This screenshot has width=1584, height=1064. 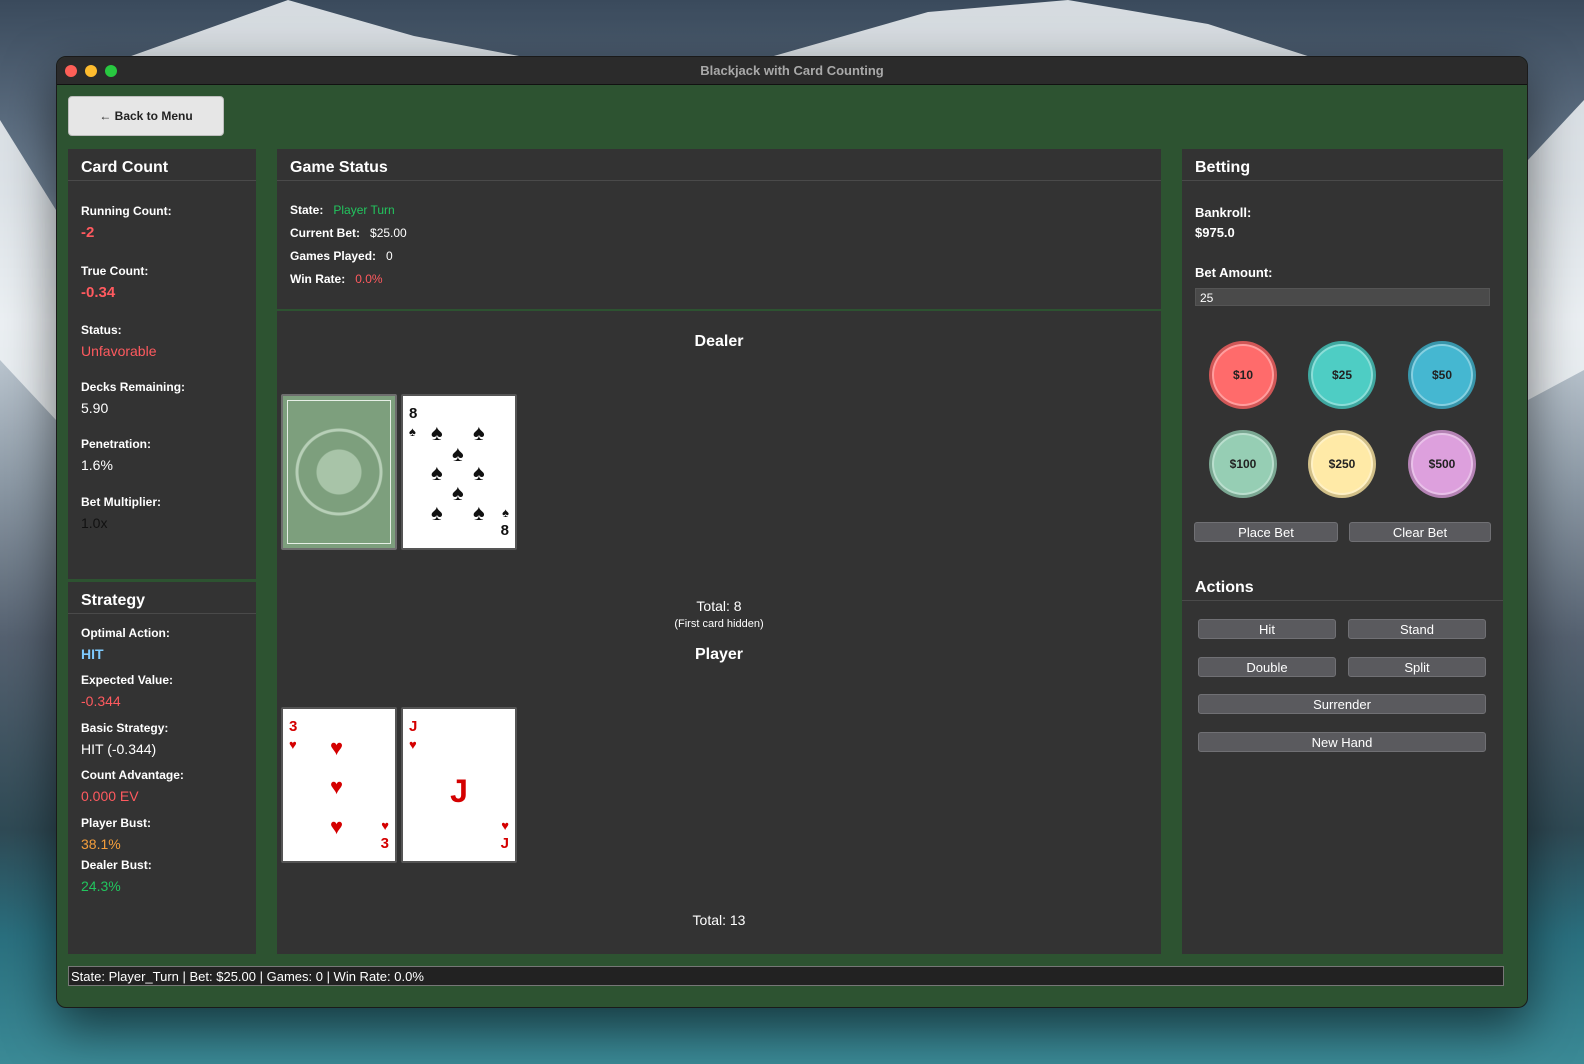 I want to click on state-row: State: Player Turn, so click(x=348, y=210).